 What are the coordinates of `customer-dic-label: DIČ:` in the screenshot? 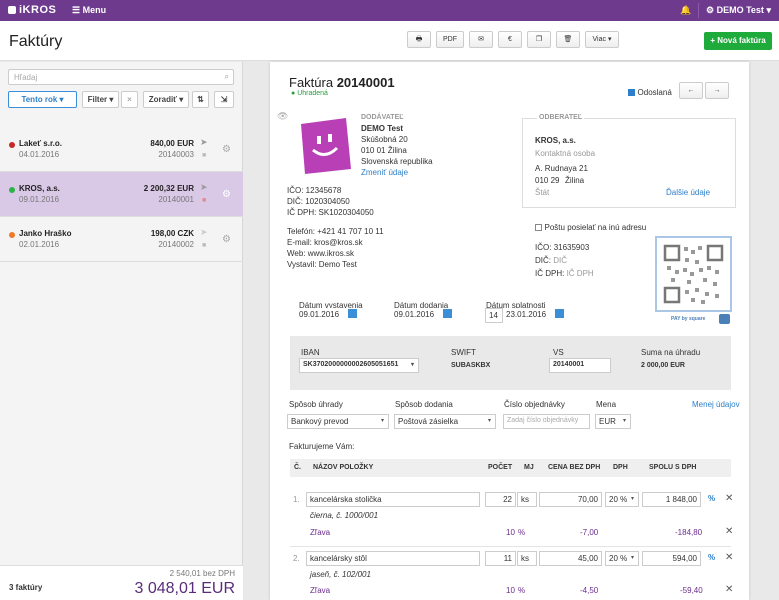 It's located at (543, 260).